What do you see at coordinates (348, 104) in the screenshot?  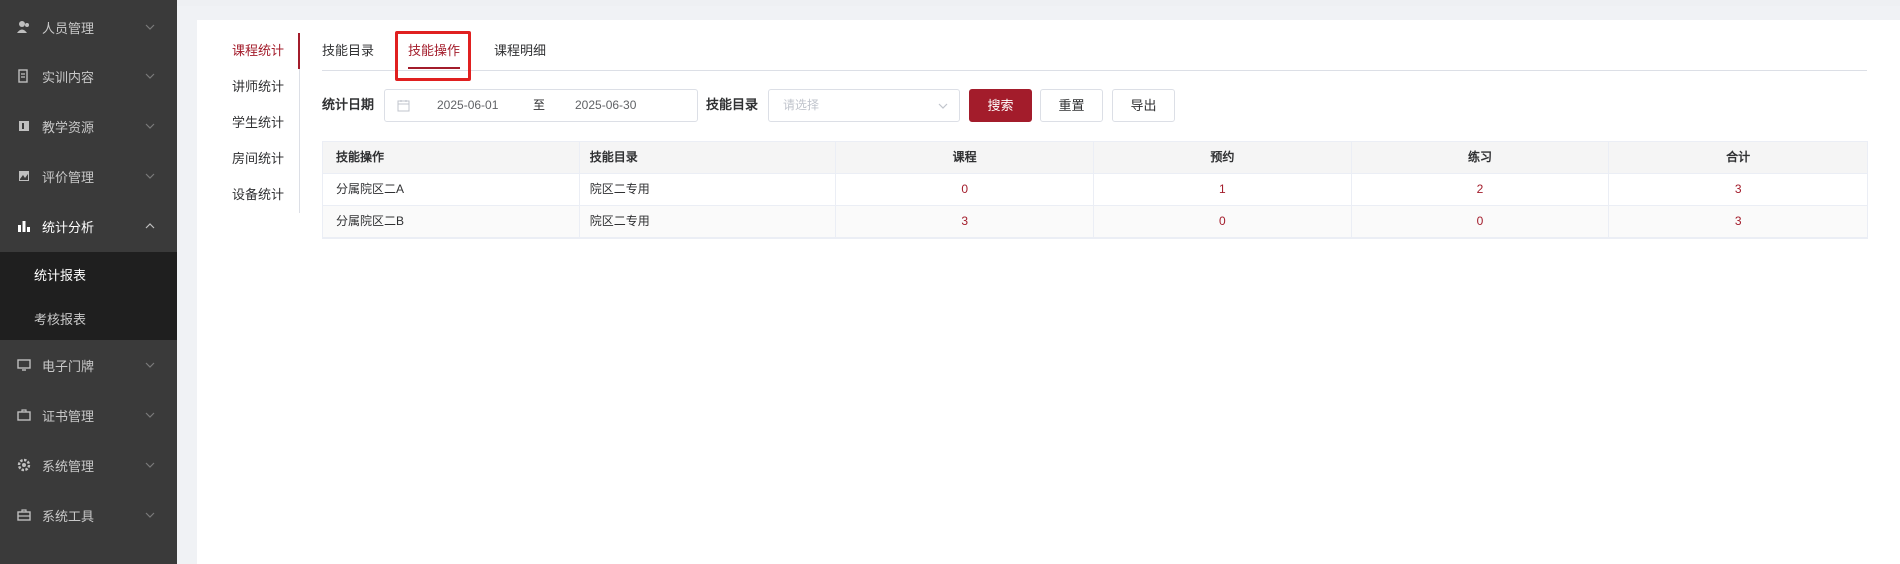 I see `date-label: 统计日期` at bounding box center [348, 104].